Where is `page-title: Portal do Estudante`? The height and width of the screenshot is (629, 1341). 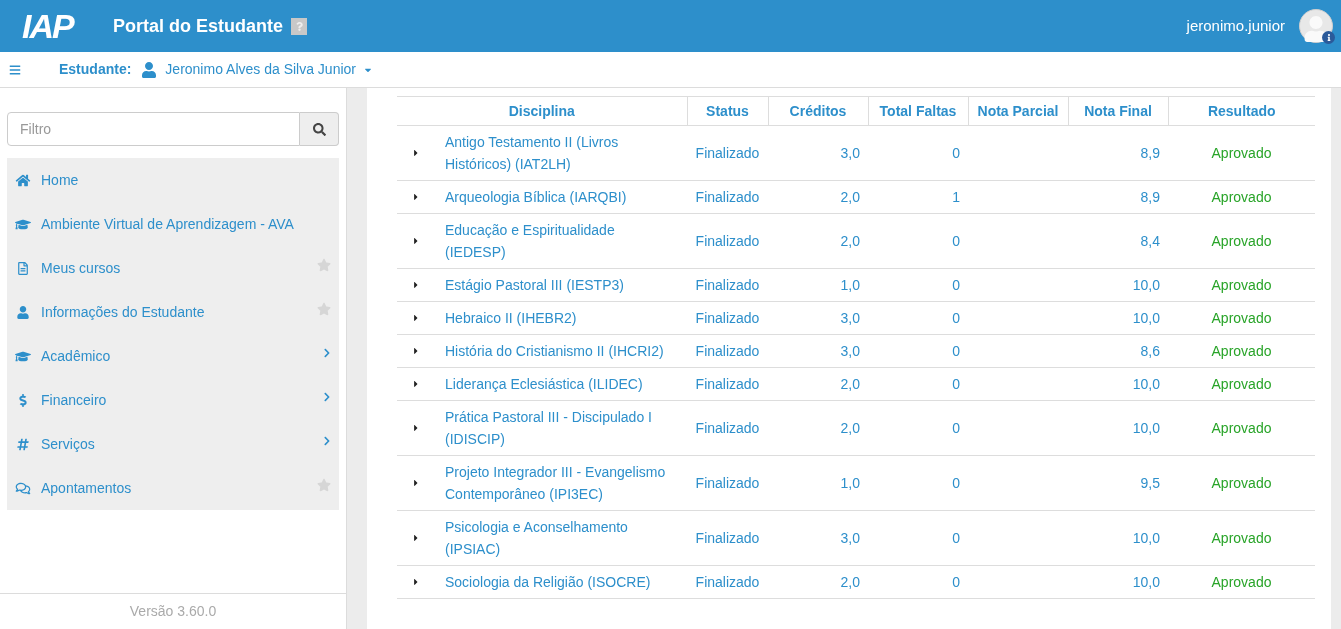 page-title: Portal do Estudante is located at coordinates (198, 26).